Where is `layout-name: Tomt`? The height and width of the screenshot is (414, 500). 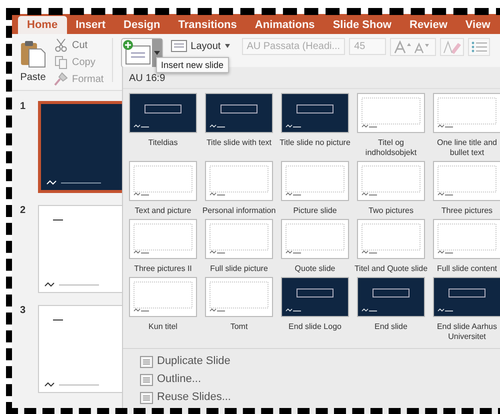 layout-name: Tomt is located at coordinates (239, 327).